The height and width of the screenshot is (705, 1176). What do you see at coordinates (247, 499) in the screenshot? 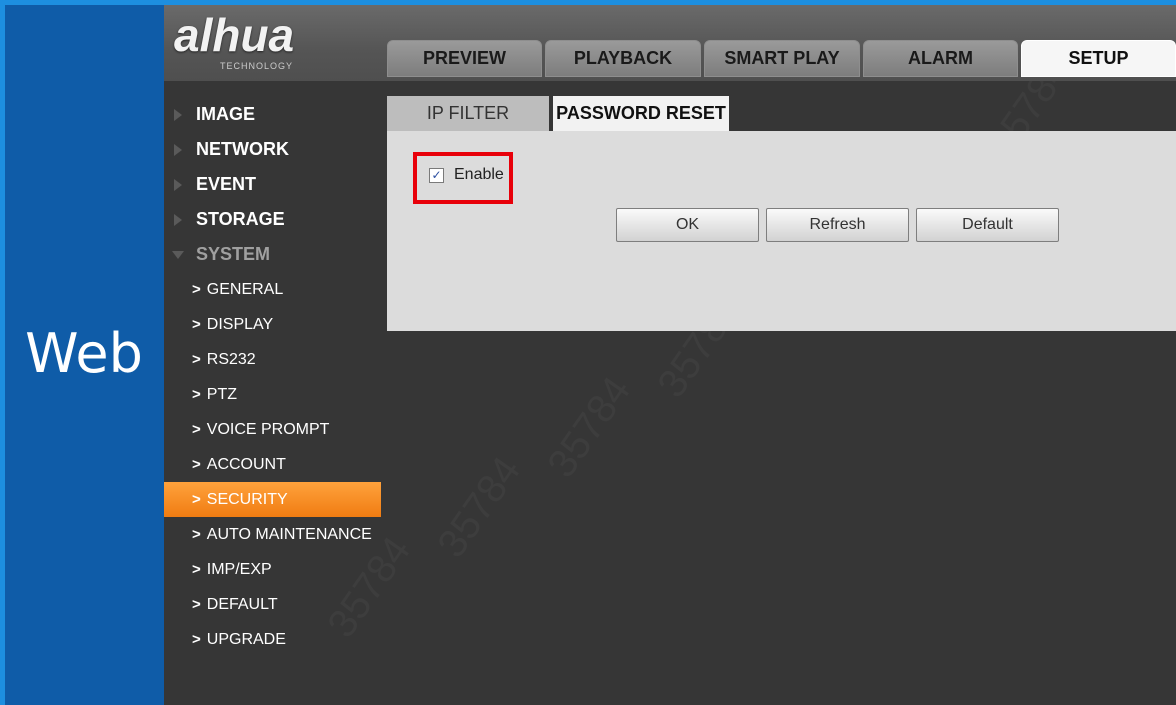
I see `item-label: SECURITY` at bounding box center [247, 499].